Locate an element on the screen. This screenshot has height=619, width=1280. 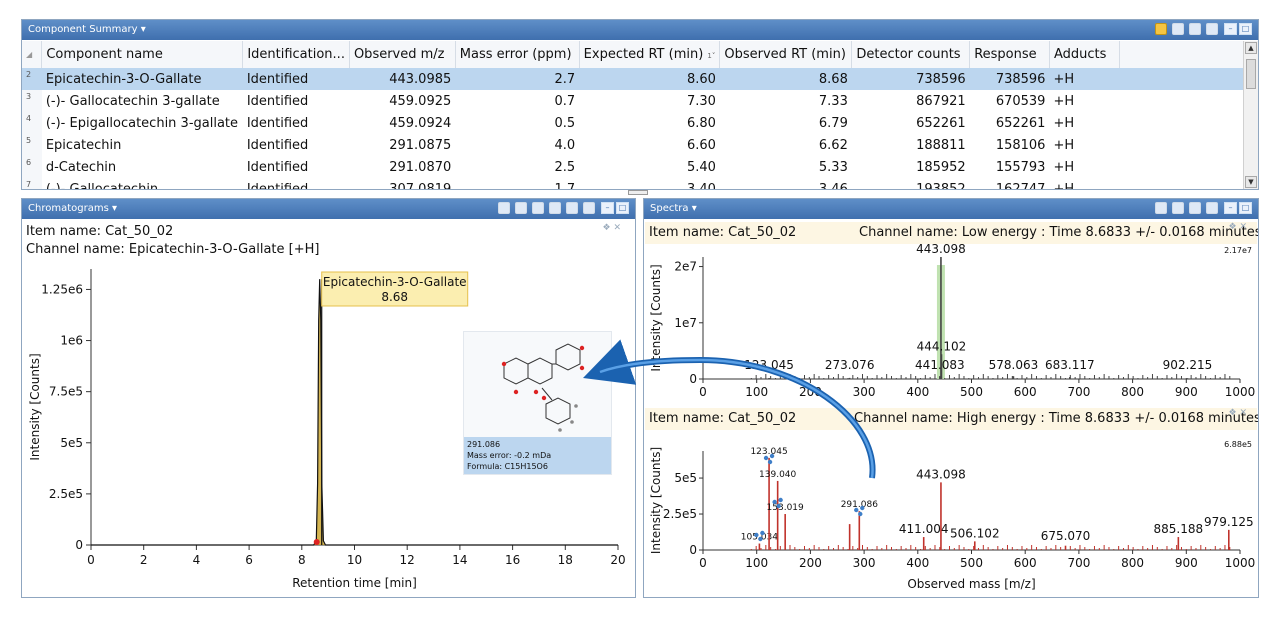
row-index: 4 is located at coordinates (32, 123).